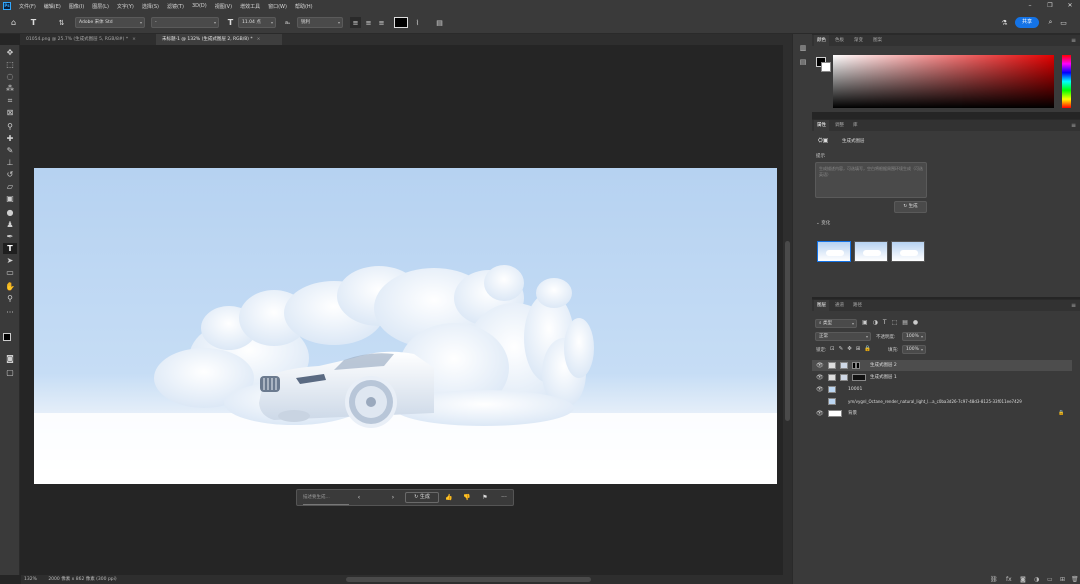 The image size is (1080, 584). Describe the element at coordinates (10, 150) in the screenshot. I see `brush-tool-icon: ✎` at that location.